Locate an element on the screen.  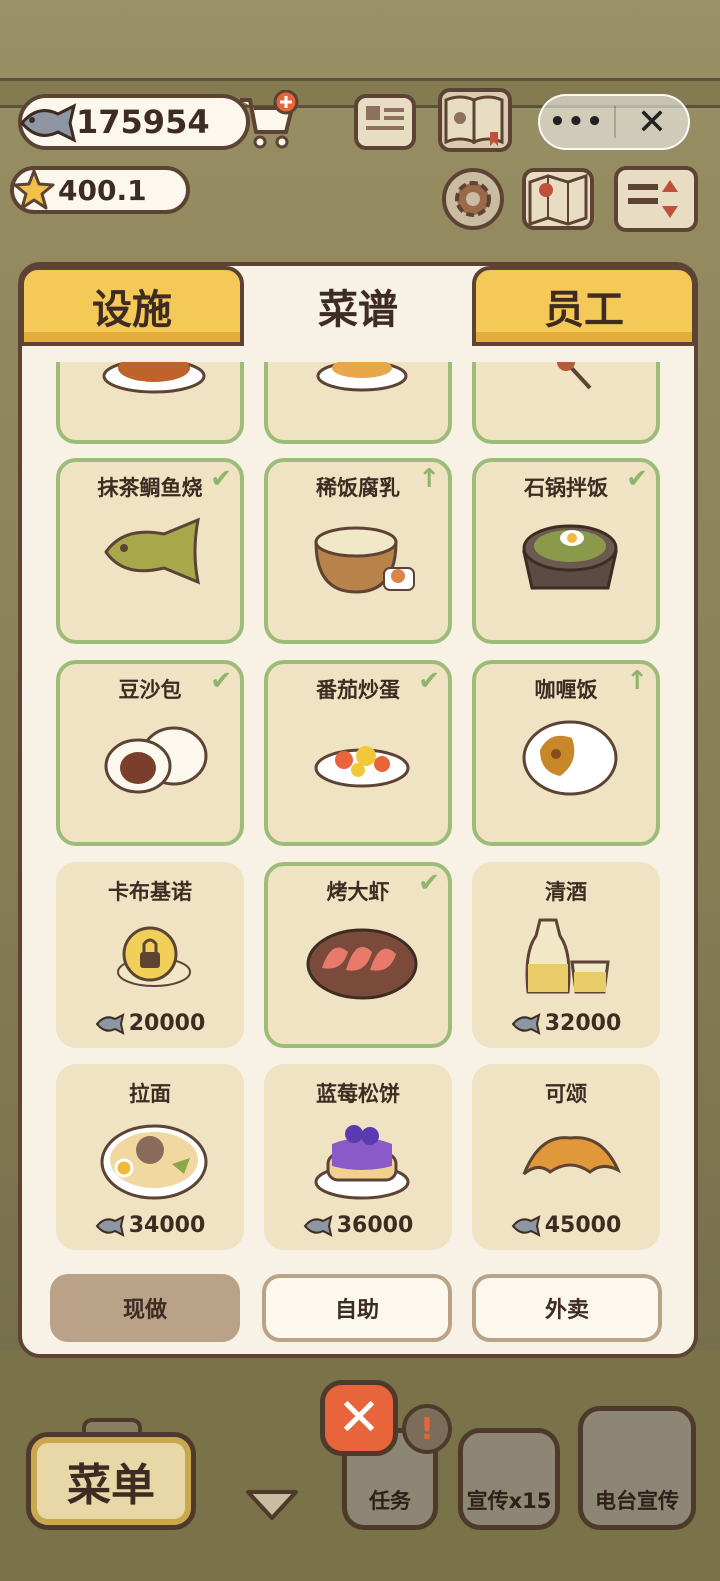
unlock-price: 45000 is located at coordinates (566, 1225).